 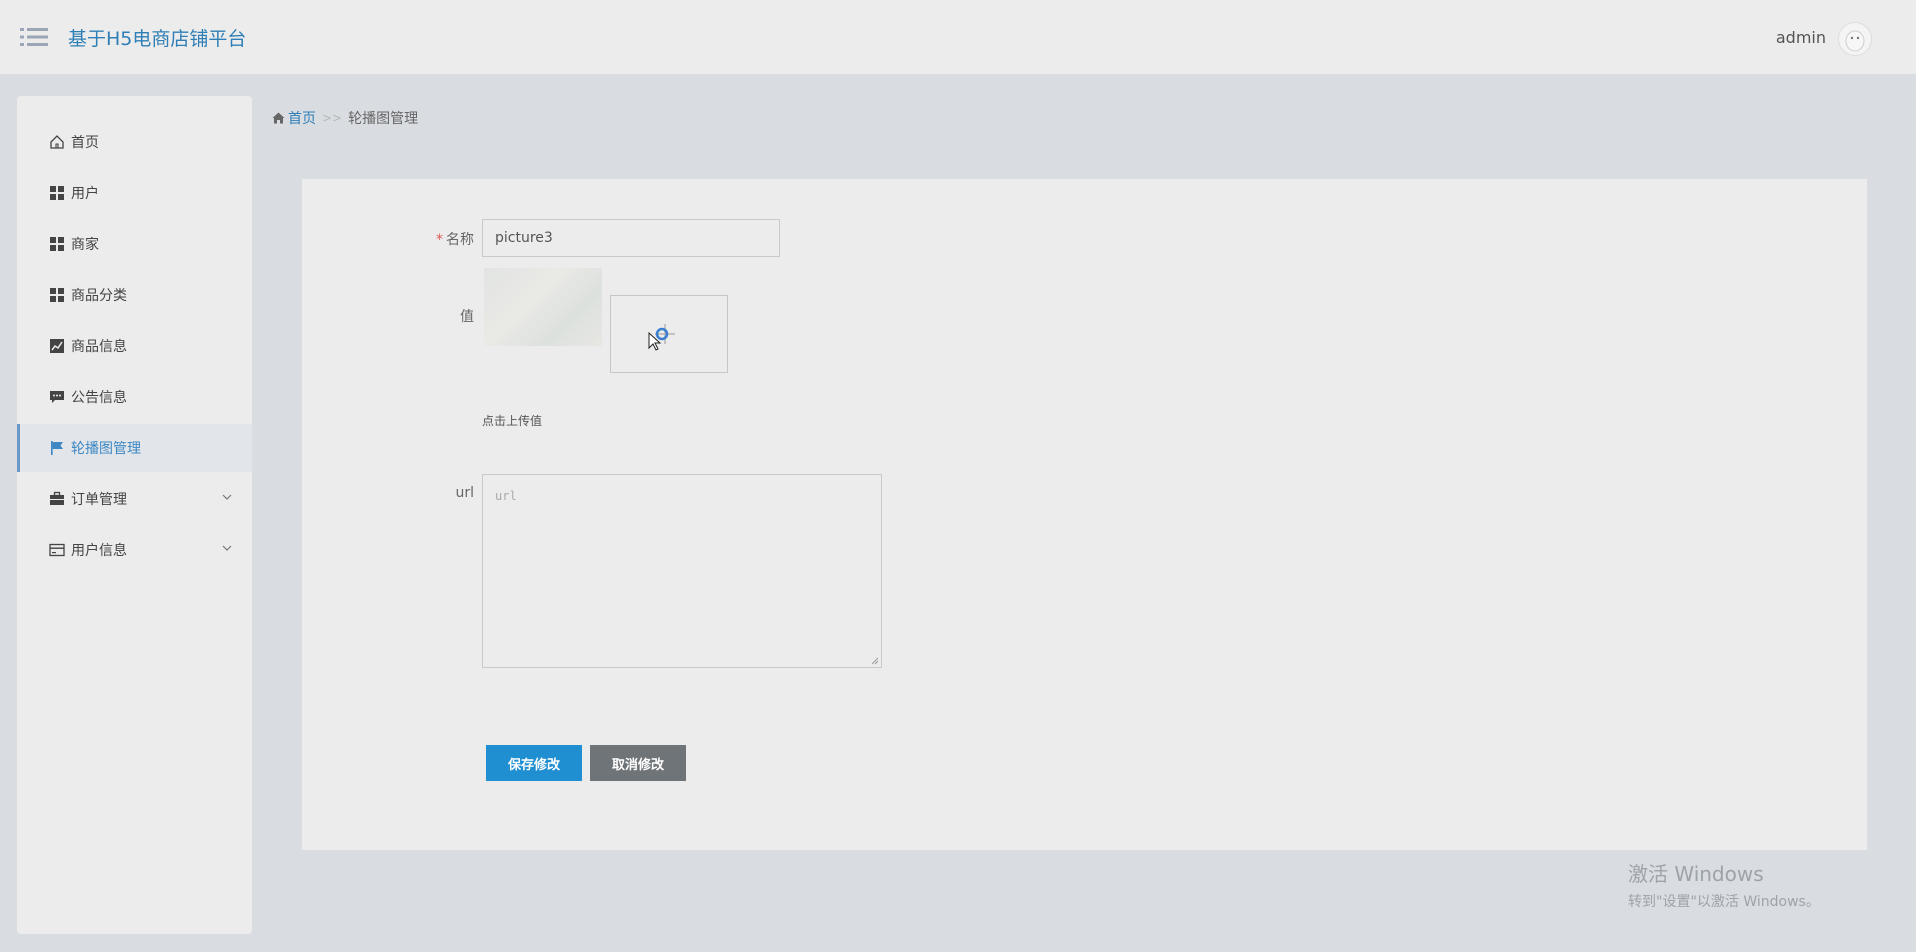 I want to click on resize-grip-icon, so click(x=875, y=661).